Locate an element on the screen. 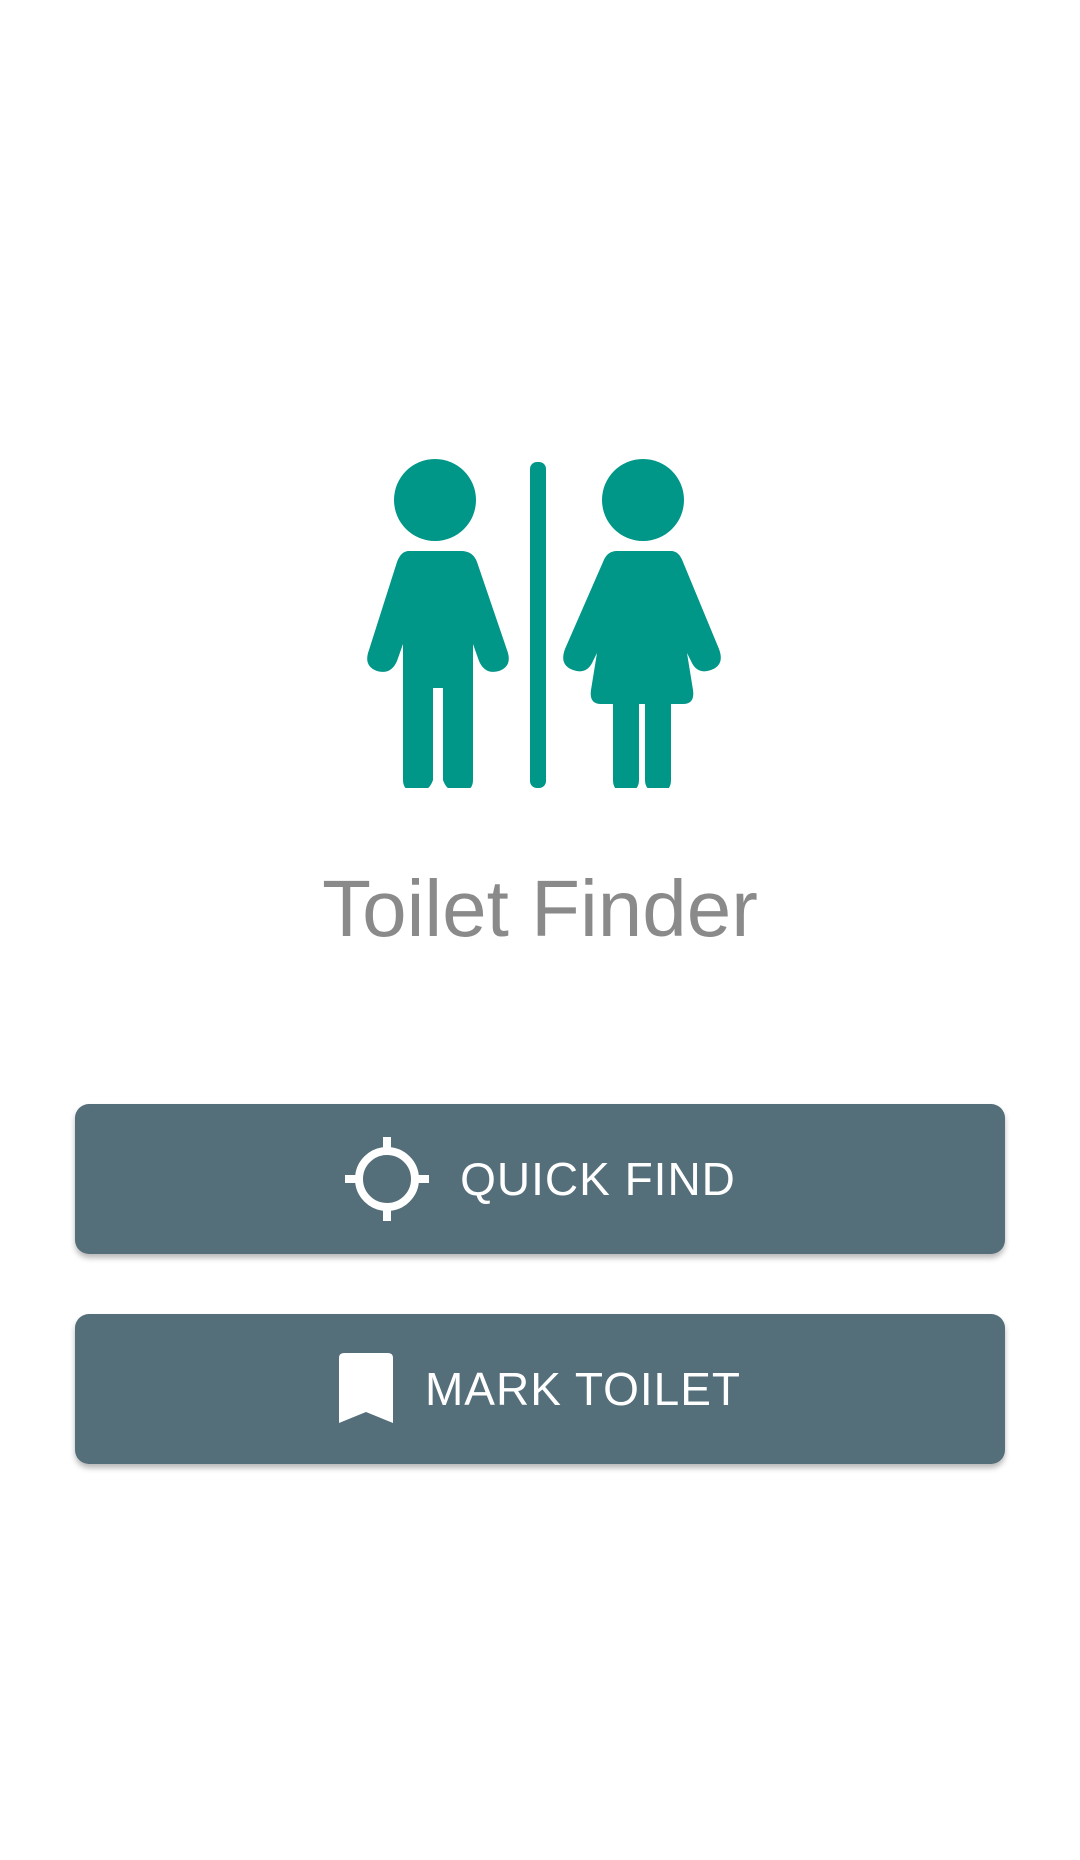 This screenshot has width=1080, height=1860. app-title: Toilet Finder is located at coordinates (540, 908).